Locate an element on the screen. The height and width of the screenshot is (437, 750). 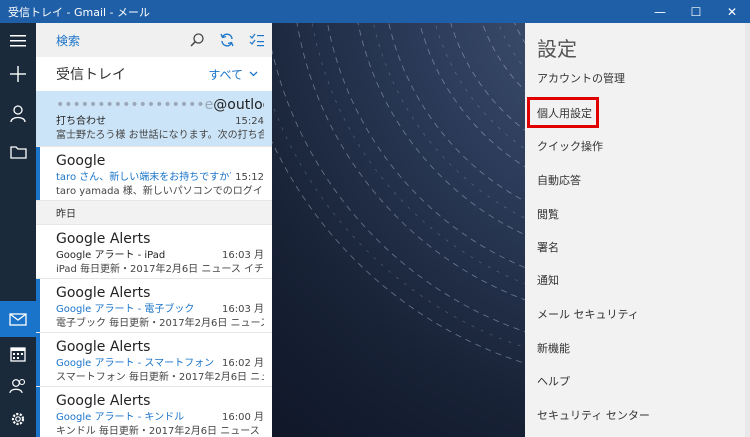
filter-dropdown: すべて is located at coordinates (233, 74).